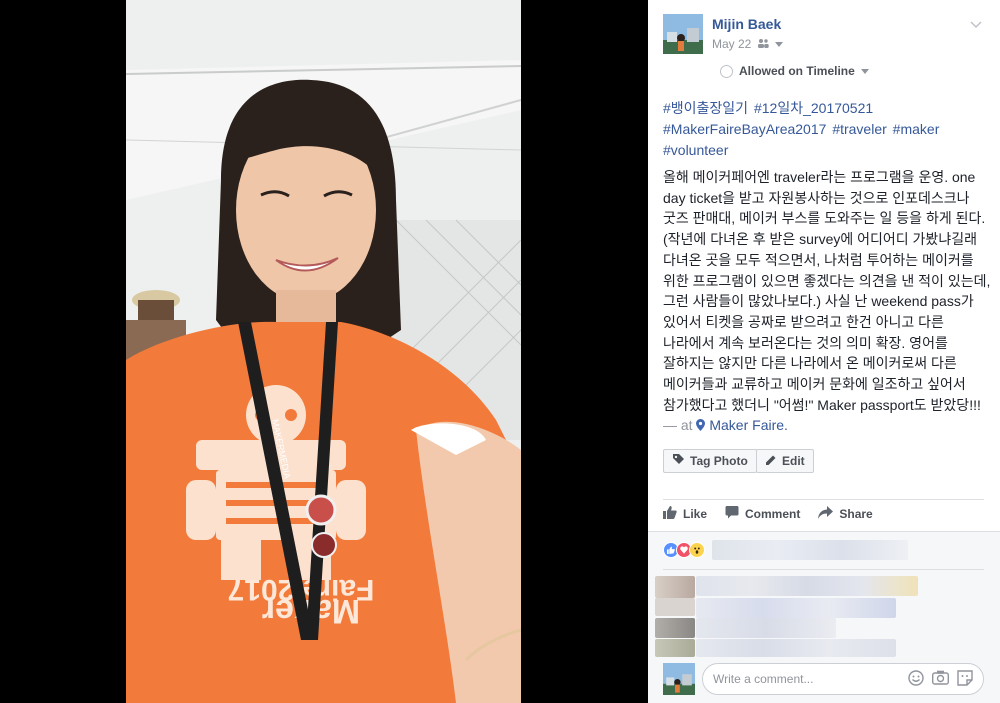 This screenshot has height=703, width=1000. I want to click on reactions-summary, so click(684, 550).